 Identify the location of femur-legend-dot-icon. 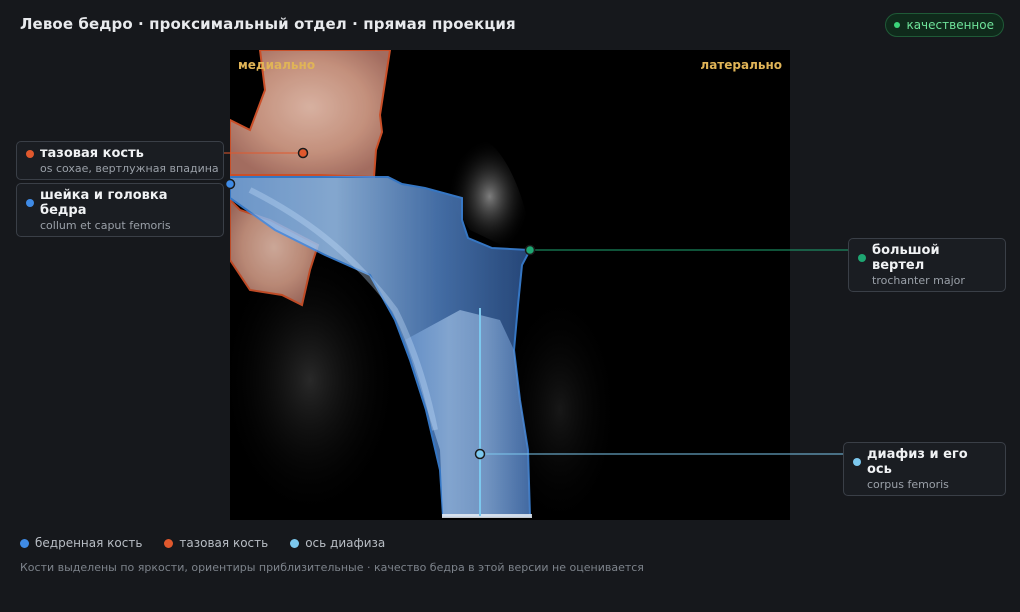
(24, 543).